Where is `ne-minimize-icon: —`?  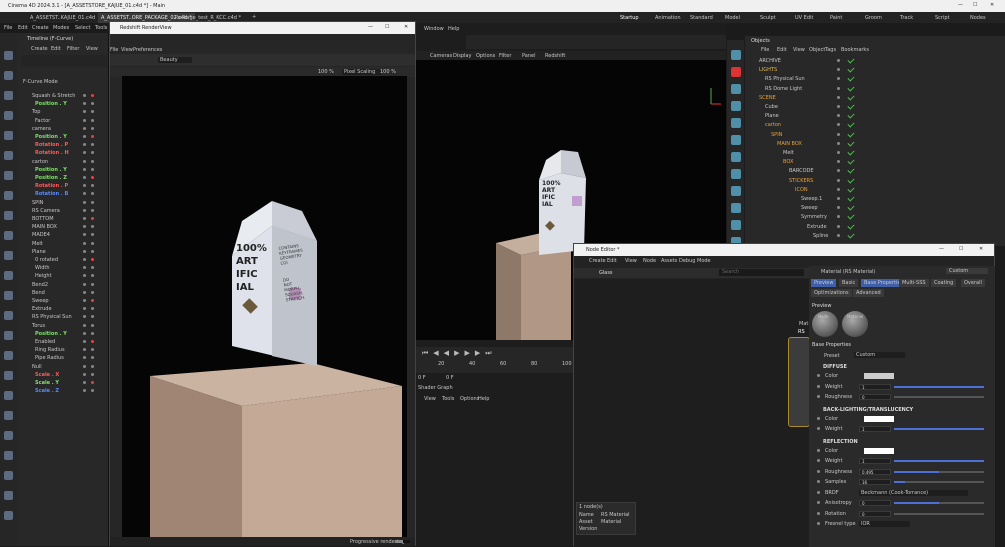
ne-minimize-icon: — is located at coordinates (941, 249).